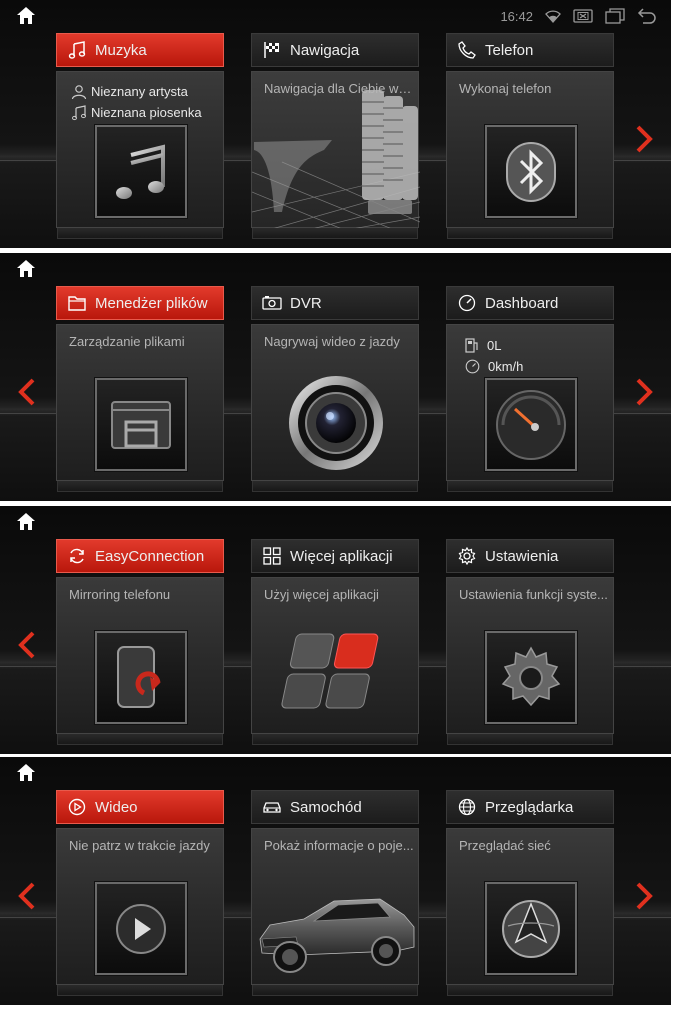 This screenshot has width=686, height=1024. Describe the element at coordinates (272, 556) in the screenshot. I see `grid-icon` at that location.